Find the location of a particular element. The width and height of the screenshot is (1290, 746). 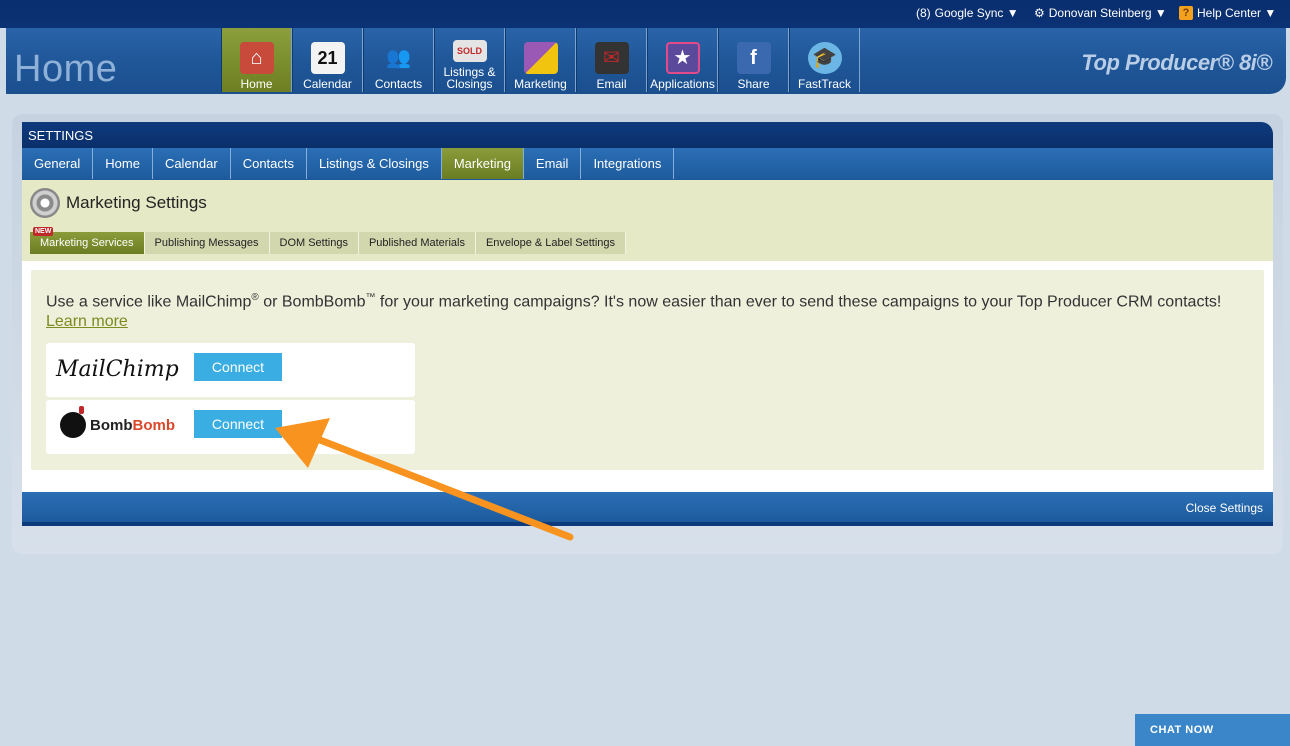

user-name: Donovan Steinberg ▼ is located at coordinates (1107, 13).